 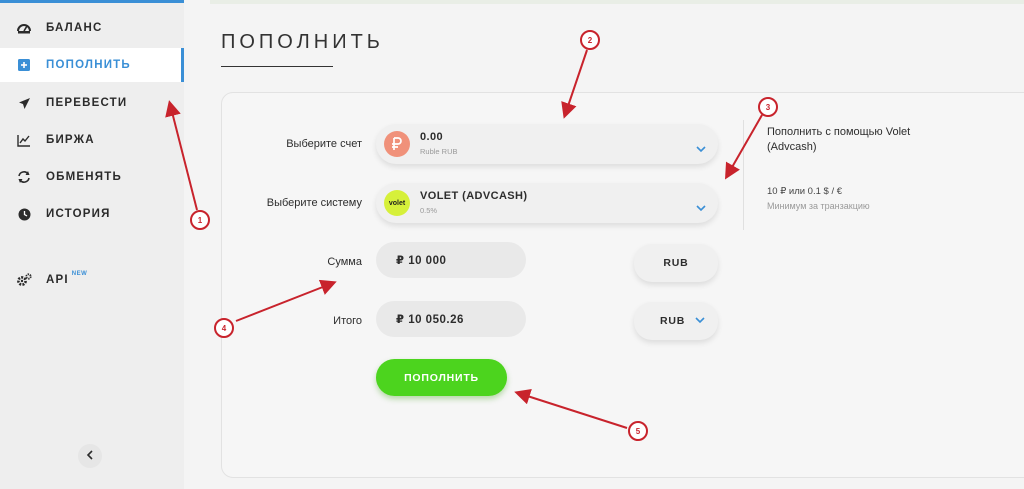 What do you see at coordinates (70, 140) in the screenshot?
I see `sidebar-item-label: БИРЖА` at bounding box center [70, 140].